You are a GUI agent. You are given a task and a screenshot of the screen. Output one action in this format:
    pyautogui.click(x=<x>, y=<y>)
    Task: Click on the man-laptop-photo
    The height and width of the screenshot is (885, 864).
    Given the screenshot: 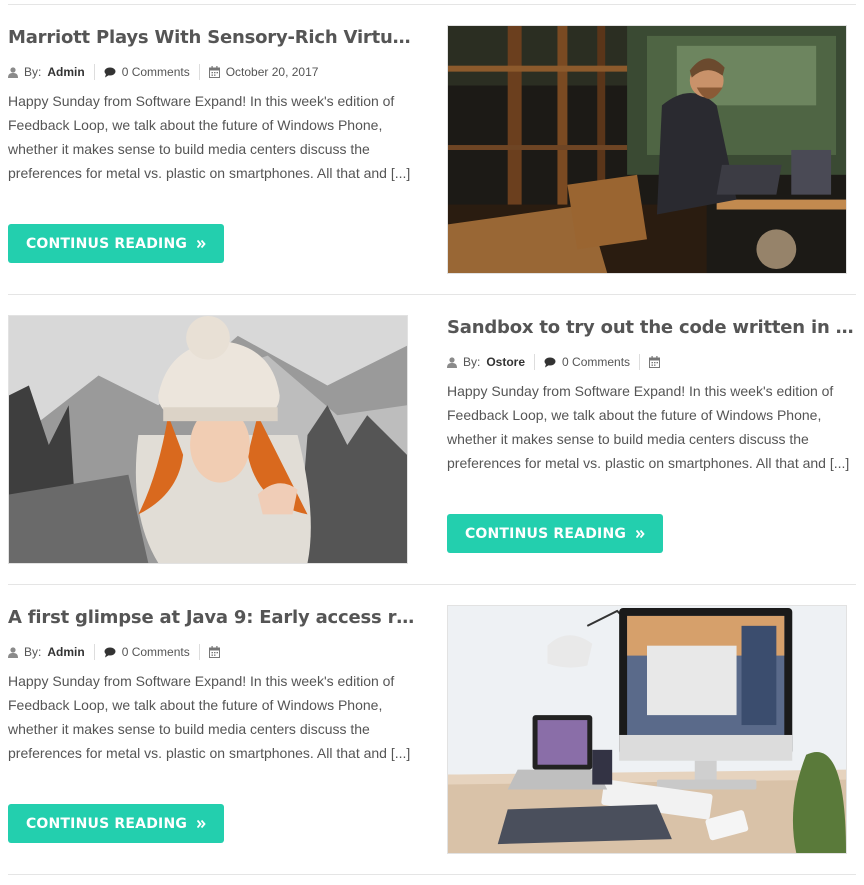 What is the action you would take?
    pyautogui.click(x=647, y=149)
    